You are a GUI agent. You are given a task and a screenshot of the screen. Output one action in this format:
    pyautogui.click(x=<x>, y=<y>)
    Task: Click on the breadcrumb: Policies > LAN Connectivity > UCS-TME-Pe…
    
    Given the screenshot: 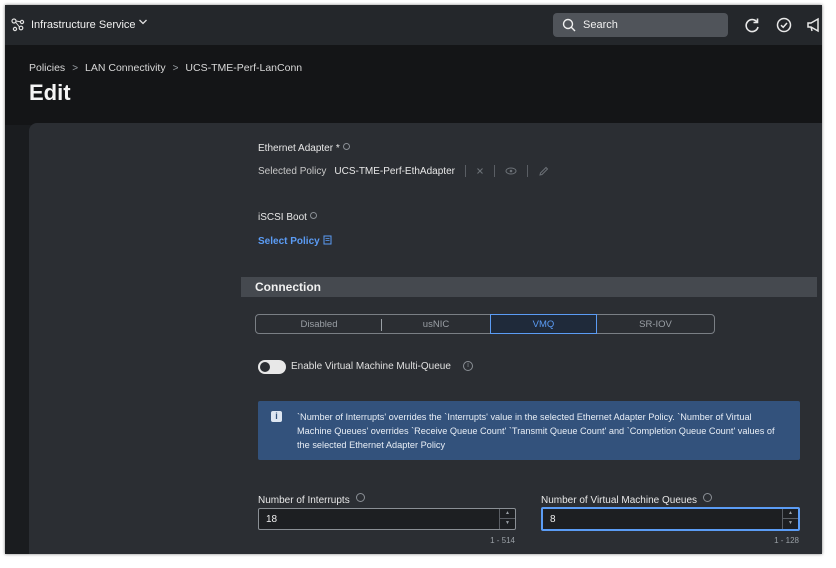 What is the action you would take?
    pyautogui.click(x=165, y=68)
    